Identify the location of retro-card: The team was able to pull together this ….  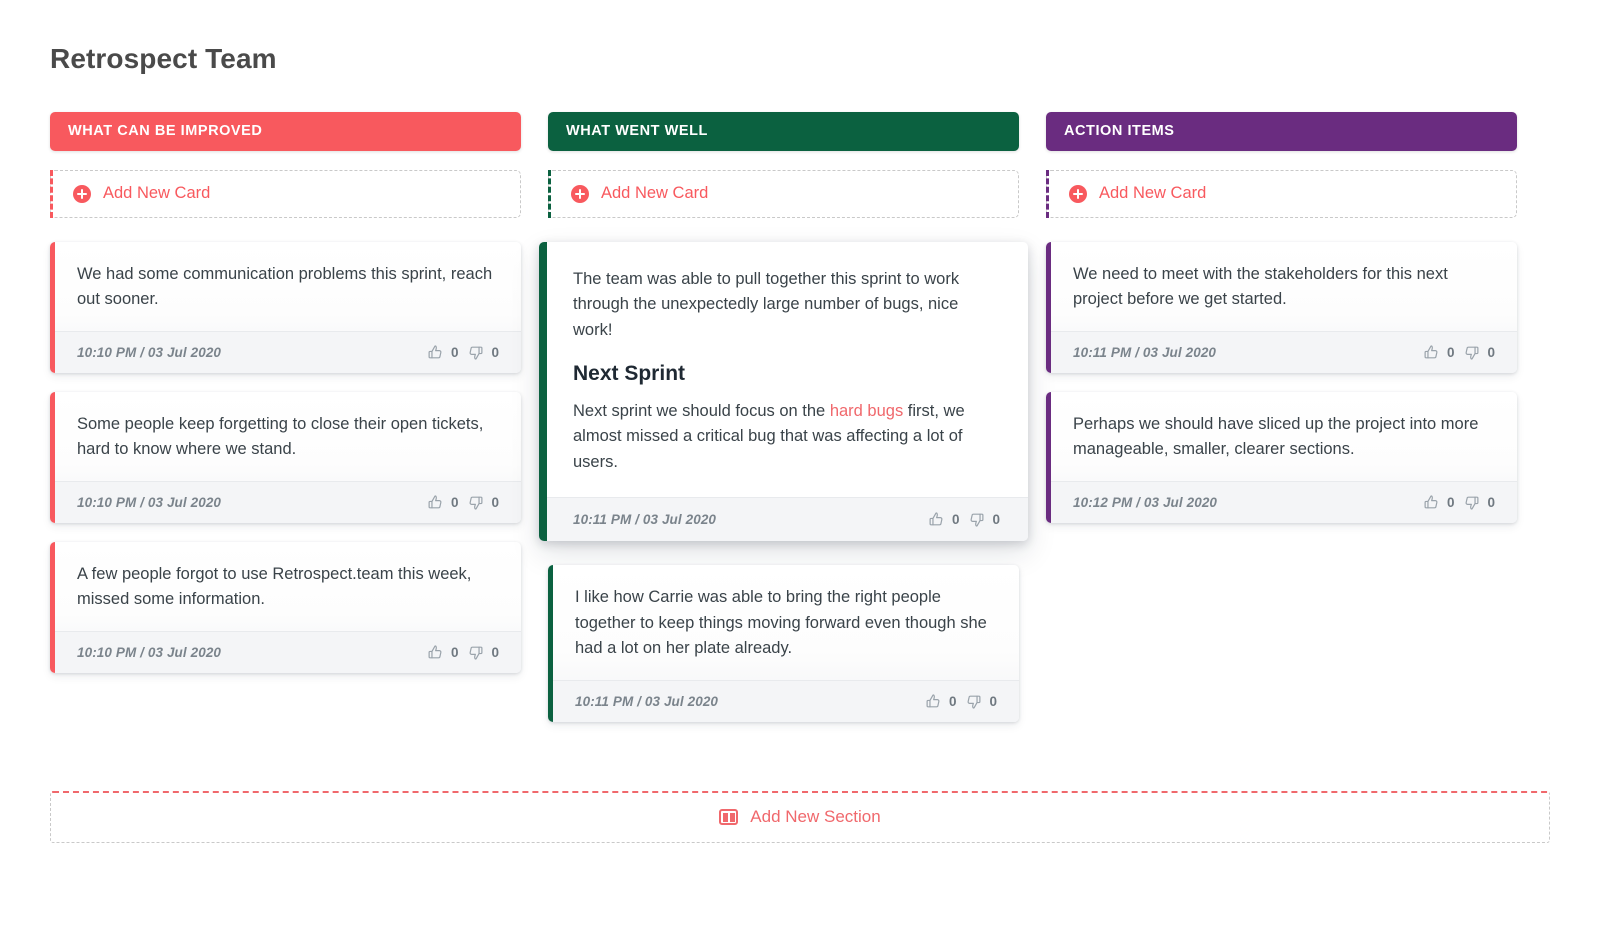
(783, 391).